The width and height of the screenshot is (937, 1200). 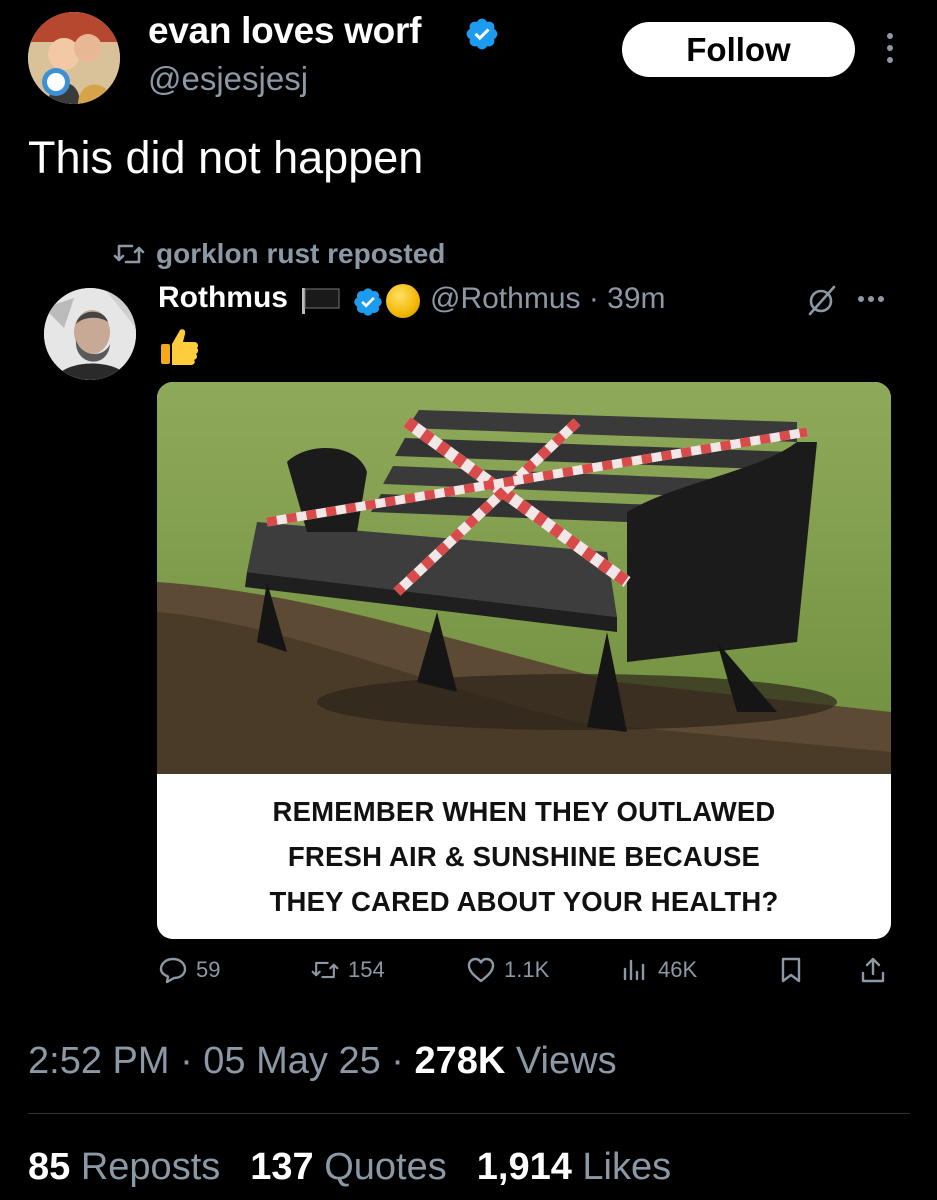 I want to click on views-count: 46K, so click(x=678, y=969).